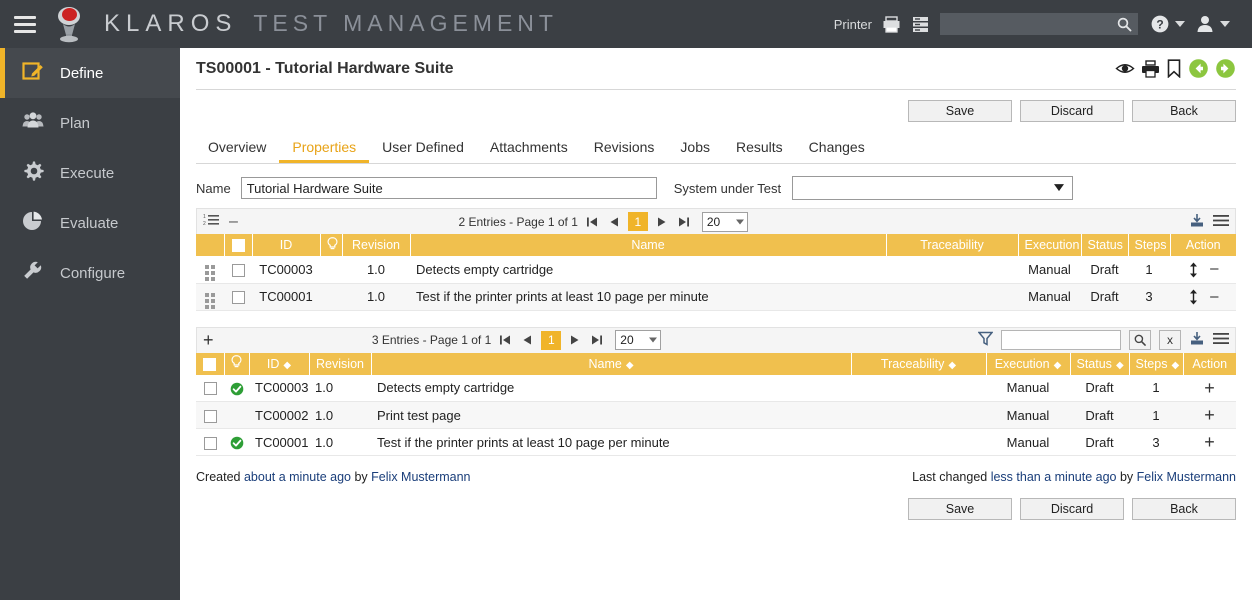 This screenshot has width=1252, height=600. I want to click on created-timestamp: about a minute ago, so click(297, 477).